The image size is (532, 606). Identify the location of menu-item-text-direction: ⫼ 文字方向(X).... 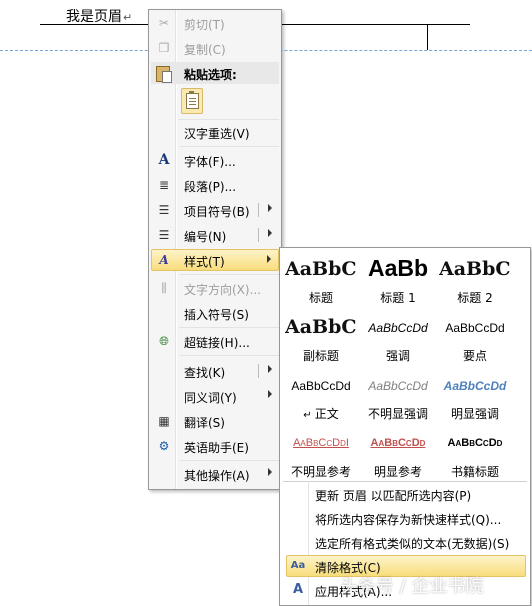
(215, 288).